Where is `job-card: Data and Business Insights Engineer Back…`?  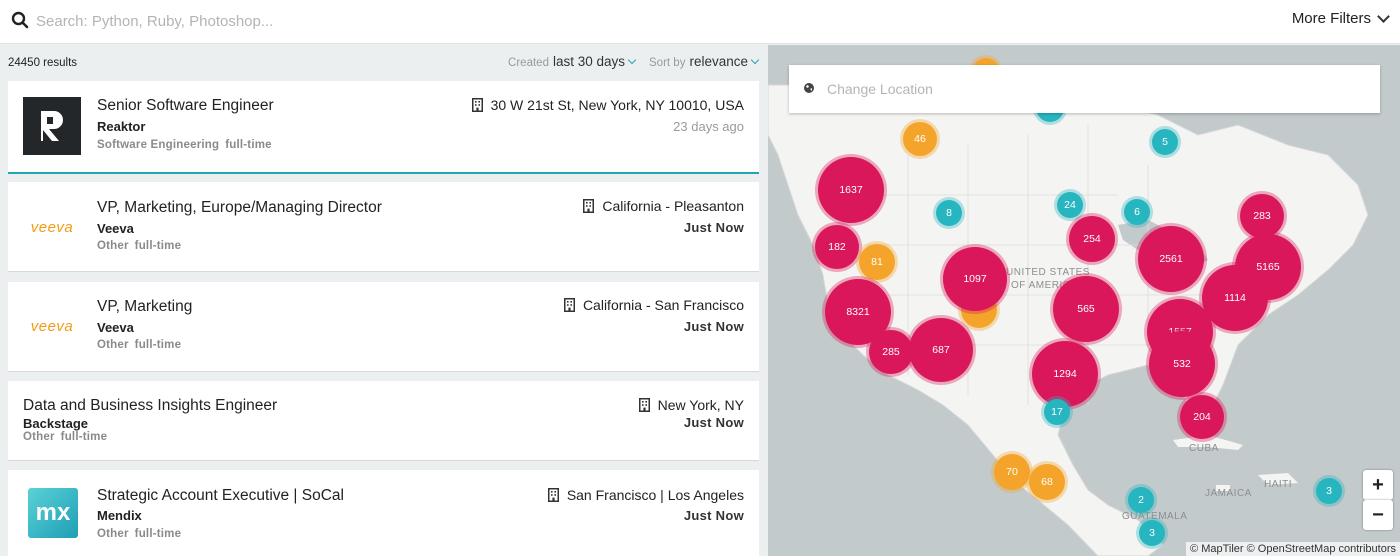
job-card: Data and Business Insights Engineer Back… is located at coordinates (383, 421).